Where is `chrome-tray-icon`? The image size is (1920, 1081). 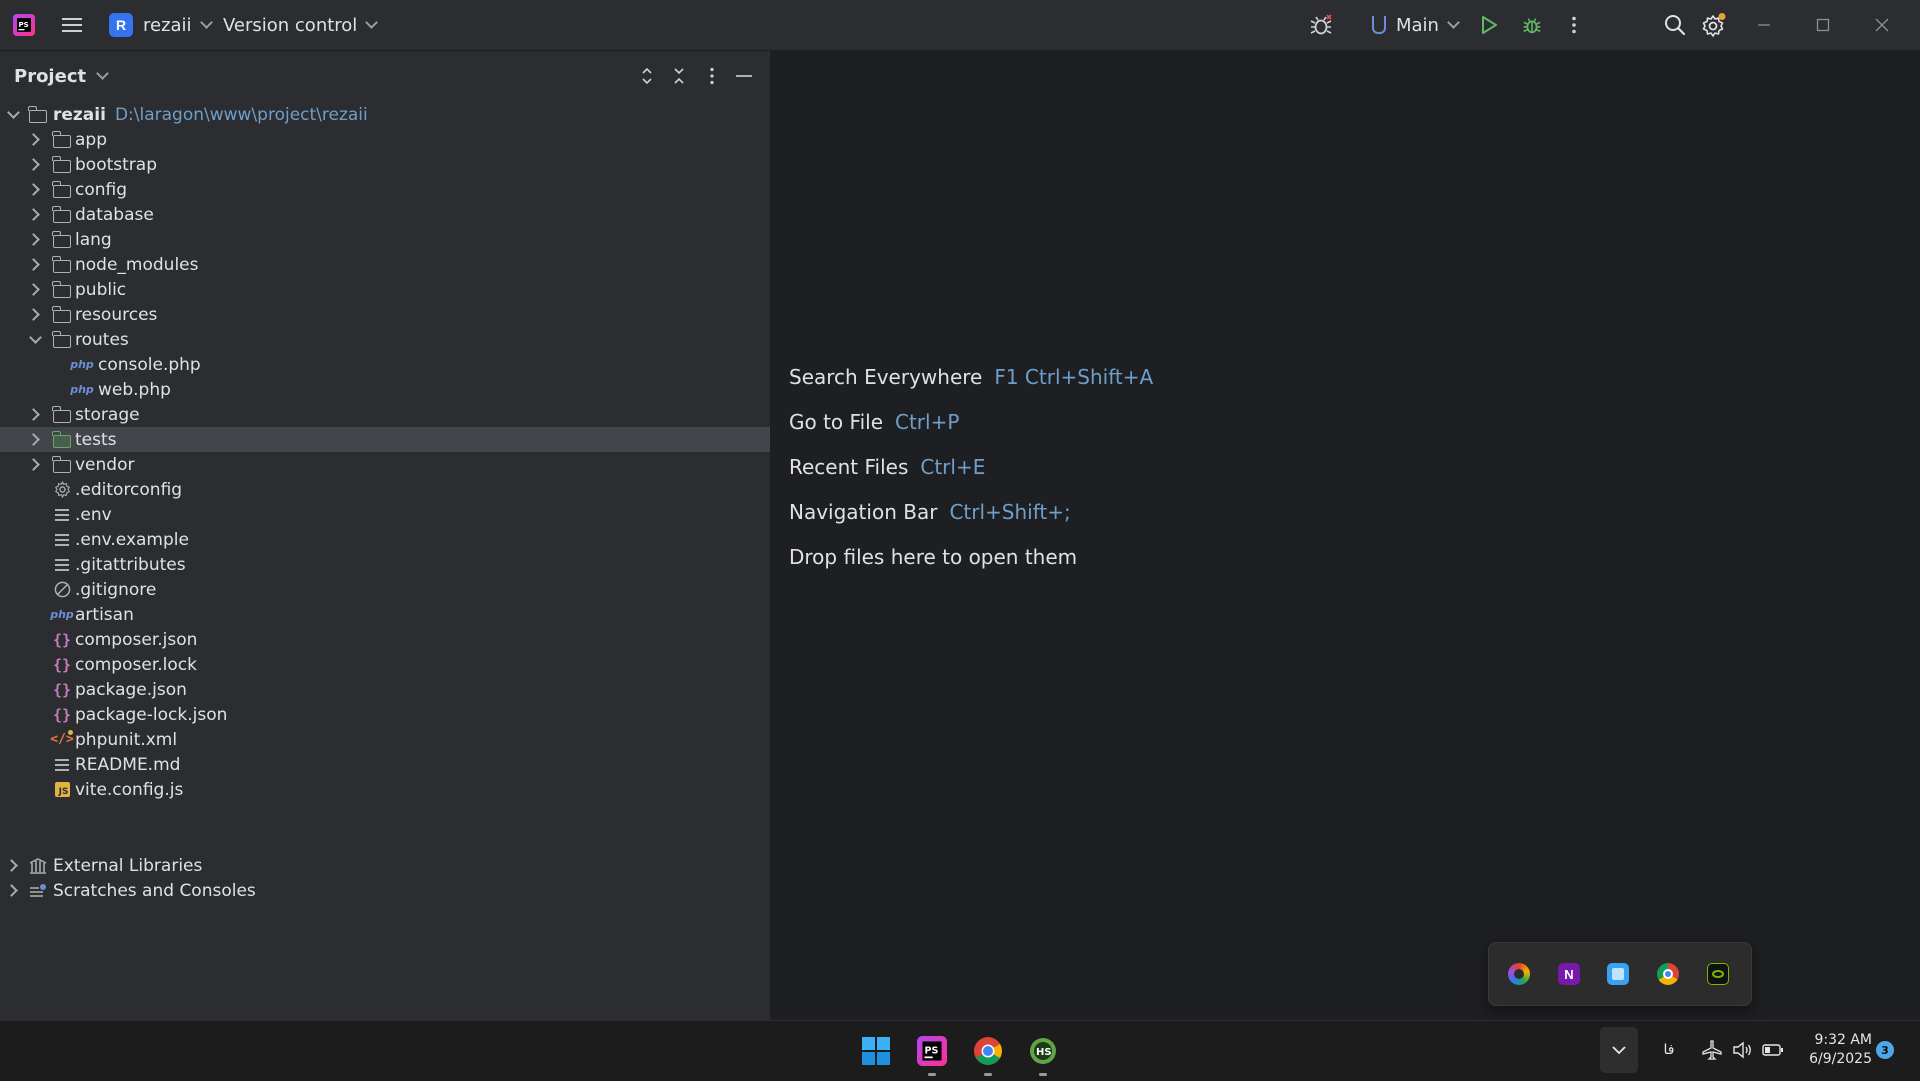
chrome-tray-icon is located at coordinates (1668, 974).